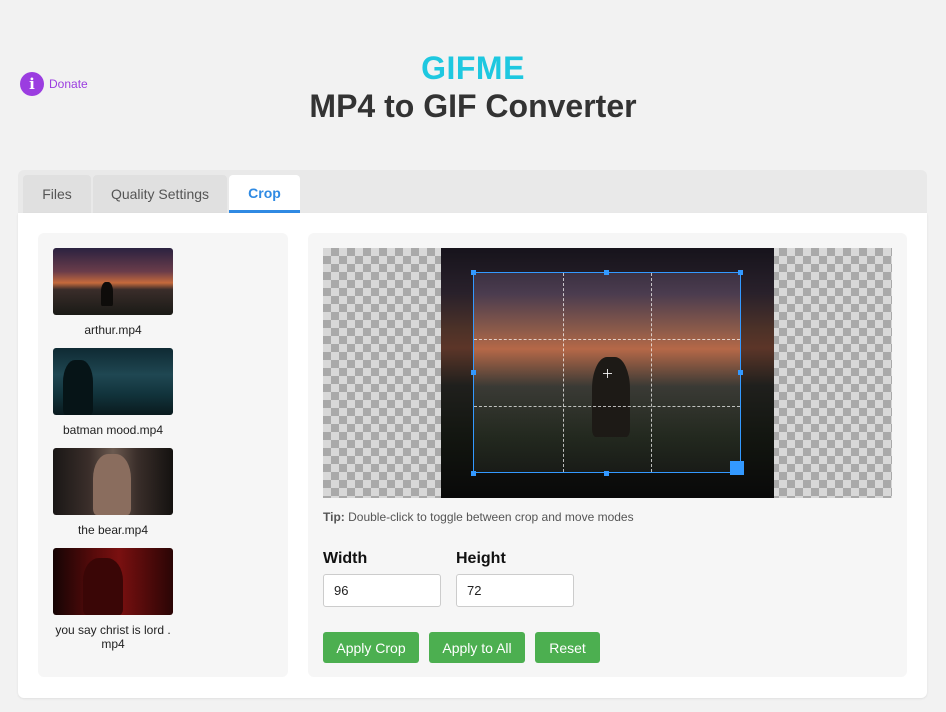  What do you see at coordinates (477, 647) in the screenshot?
I see `apply-to-all-button: Apply to All` at bounding box center [477, 647].